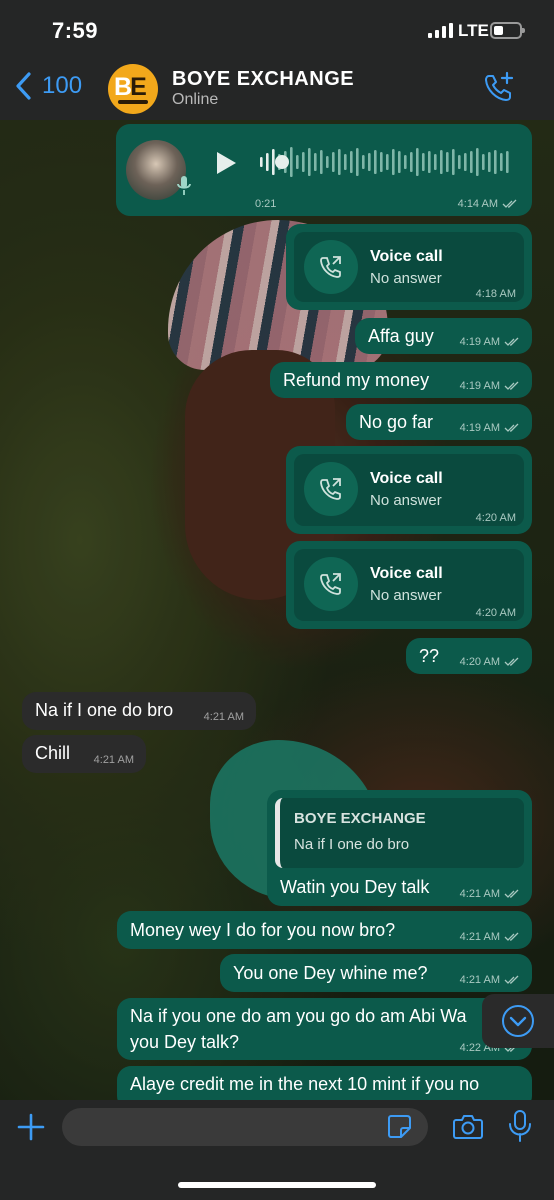 Image resolution: width=554 pixels, height=1200 pixels. I want to click on message-input-bar, so click(277, 1150).